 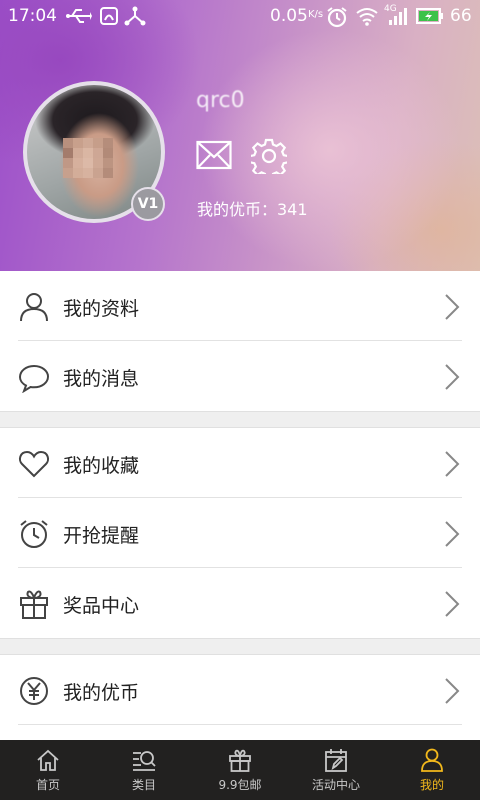 What do you see at coordinates (240, 463) in the screenshot?
I see `menu-item-my-favorites: 我的收藏` at bounding box center [240, 463].